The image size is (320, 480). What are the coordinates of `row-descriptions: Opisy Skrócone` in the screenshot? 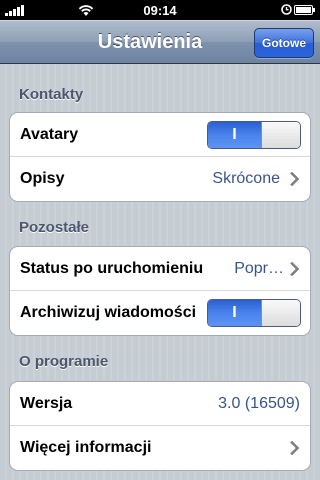 It's located at (160, 179).